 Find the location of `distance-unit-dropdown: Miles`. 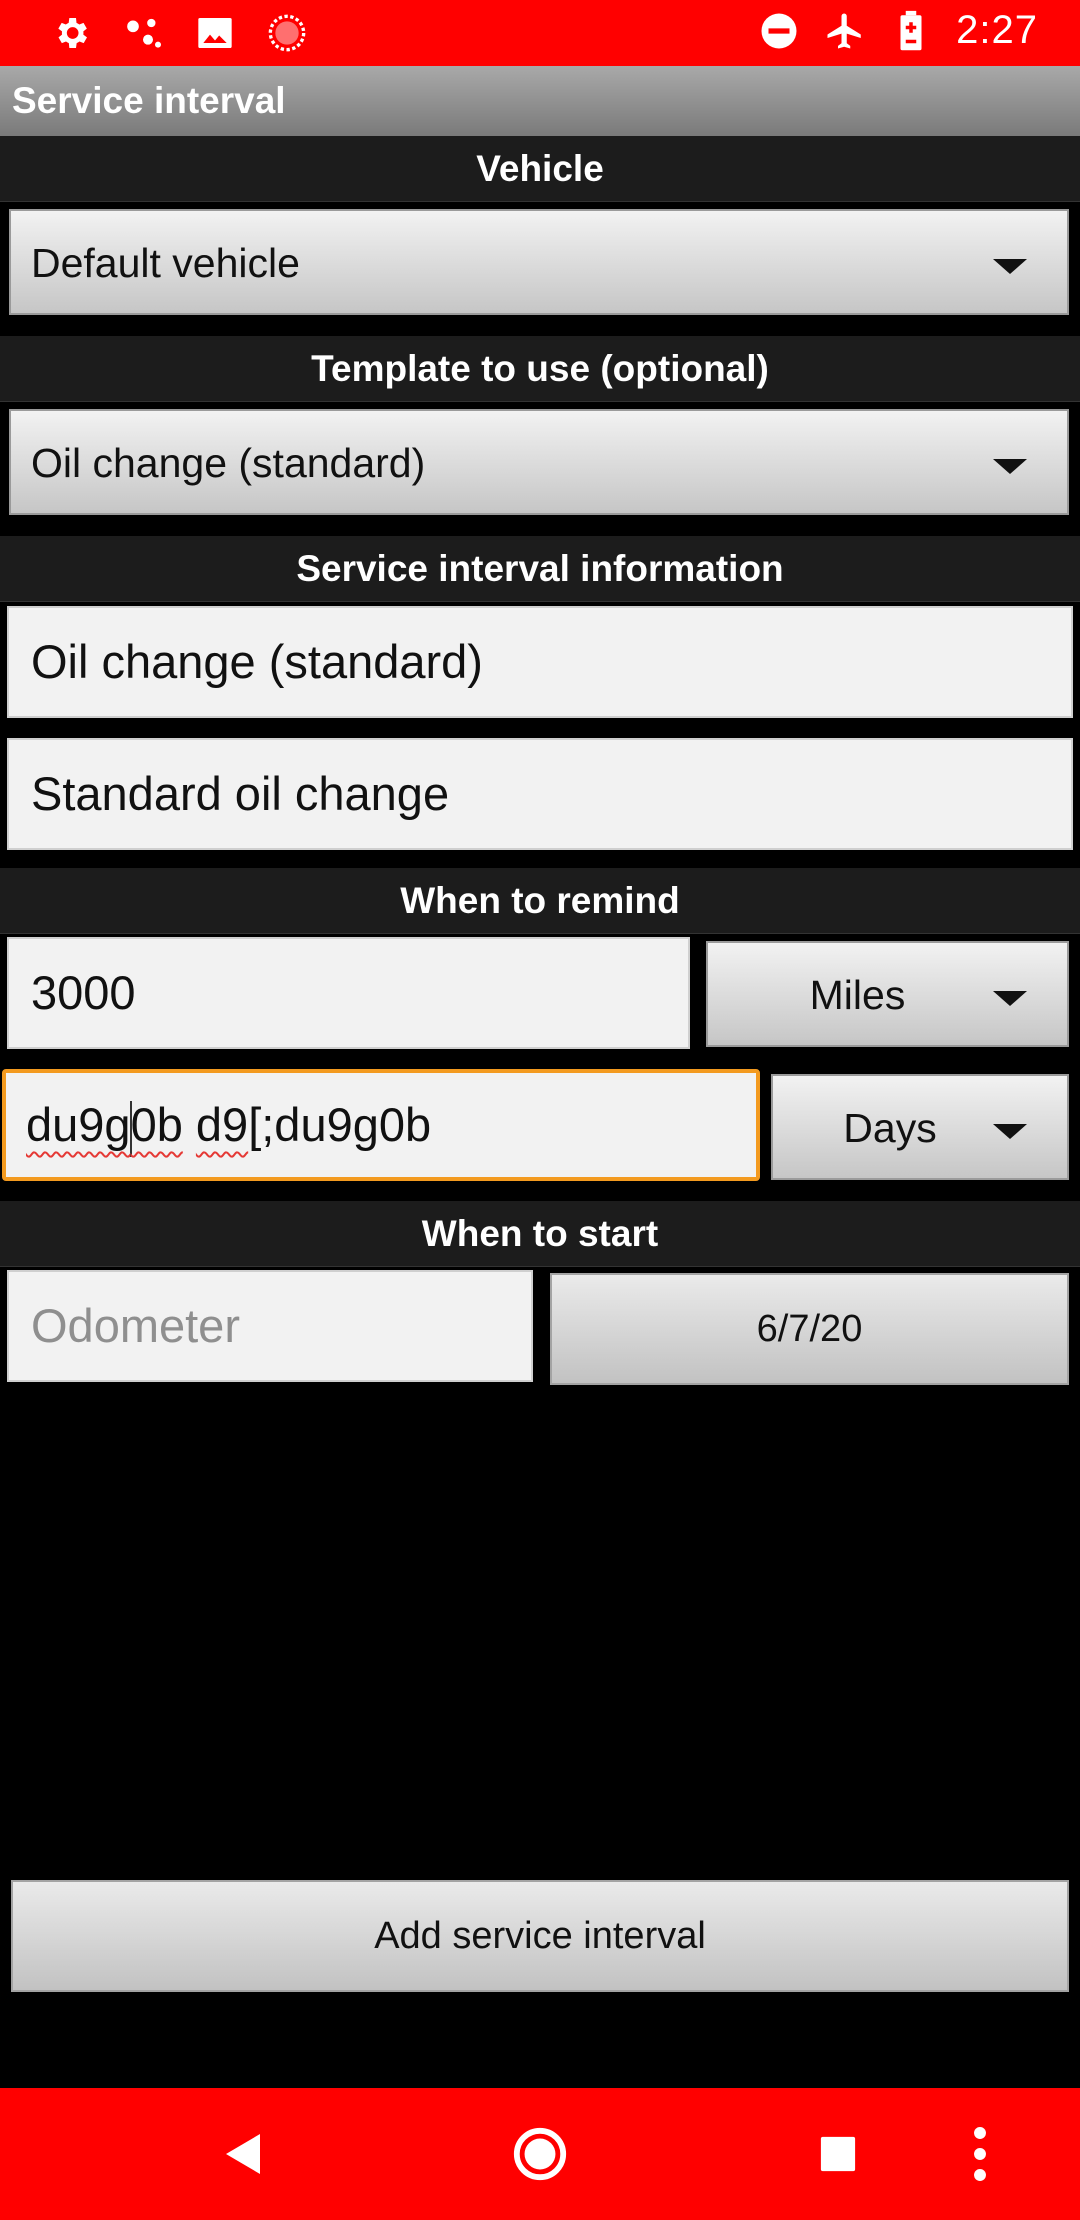

distance-unit-dropdown: Miles is located at coordinates (887, 994).